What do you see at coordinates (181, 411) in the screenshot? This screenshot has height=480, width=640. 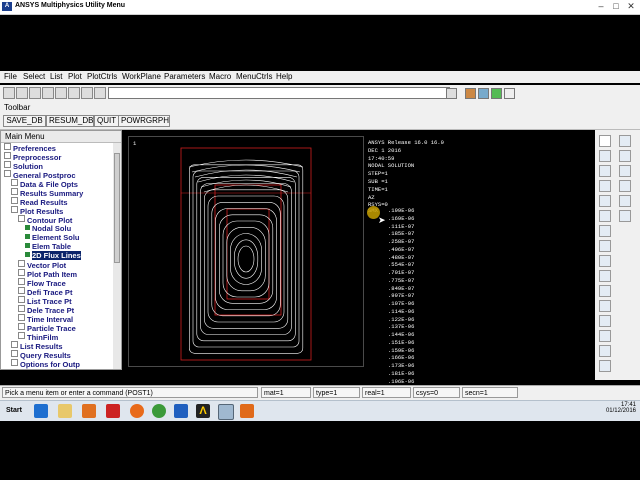 I see `outlook-icon` at bounding box center [181, 411].